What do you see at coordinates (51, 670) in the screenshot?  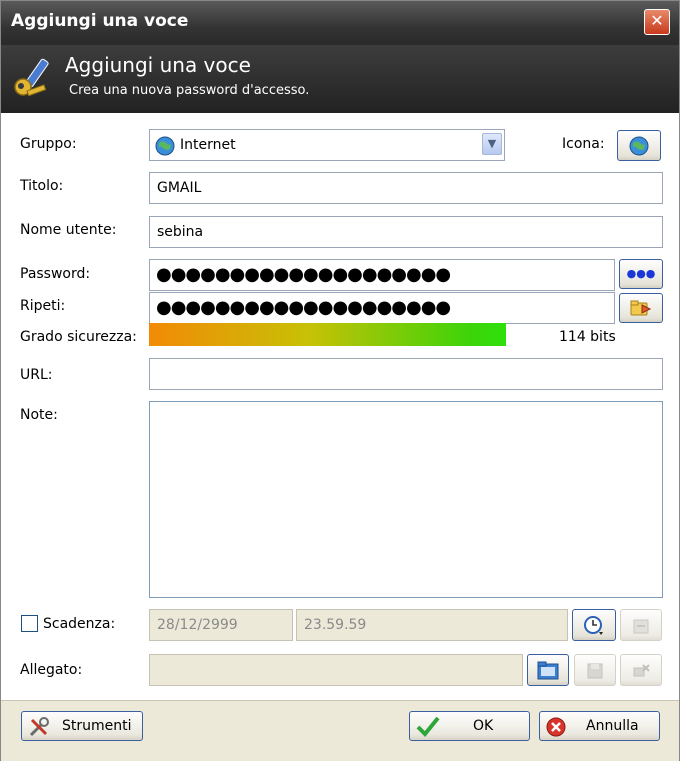 I see `attachment-label: Allegato:` at bounding box center [51, 670].